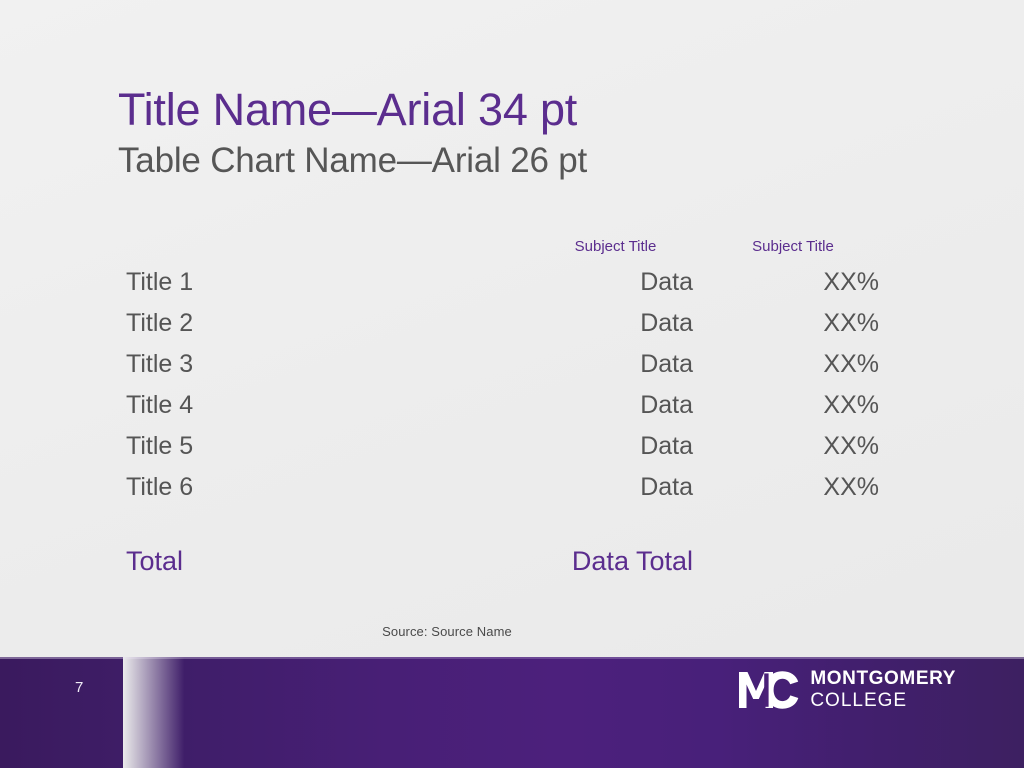  I want to click on table-row: Title 2 Data XX%, so click(505, 329).